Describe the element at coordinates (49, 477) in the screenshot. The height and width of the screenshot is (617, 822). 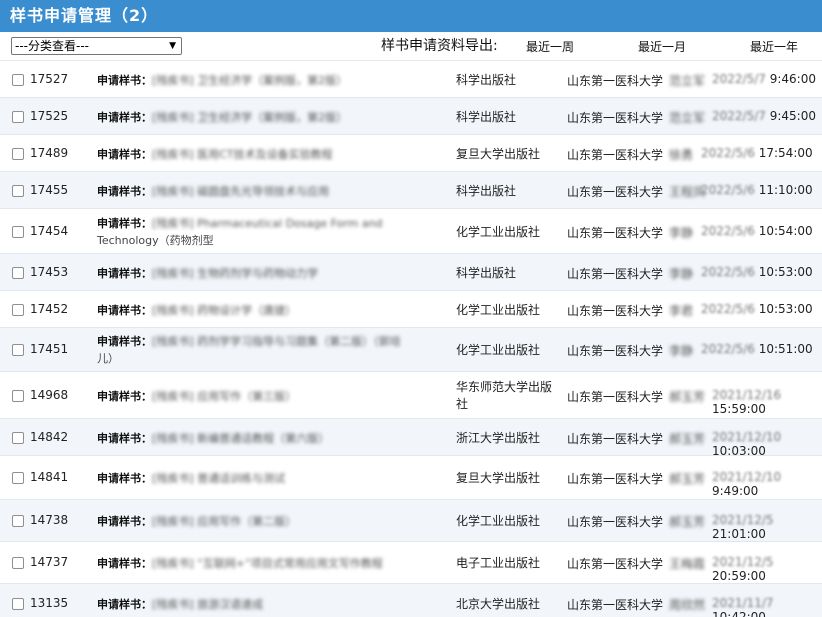
I see `application-id: 14841` at that location.